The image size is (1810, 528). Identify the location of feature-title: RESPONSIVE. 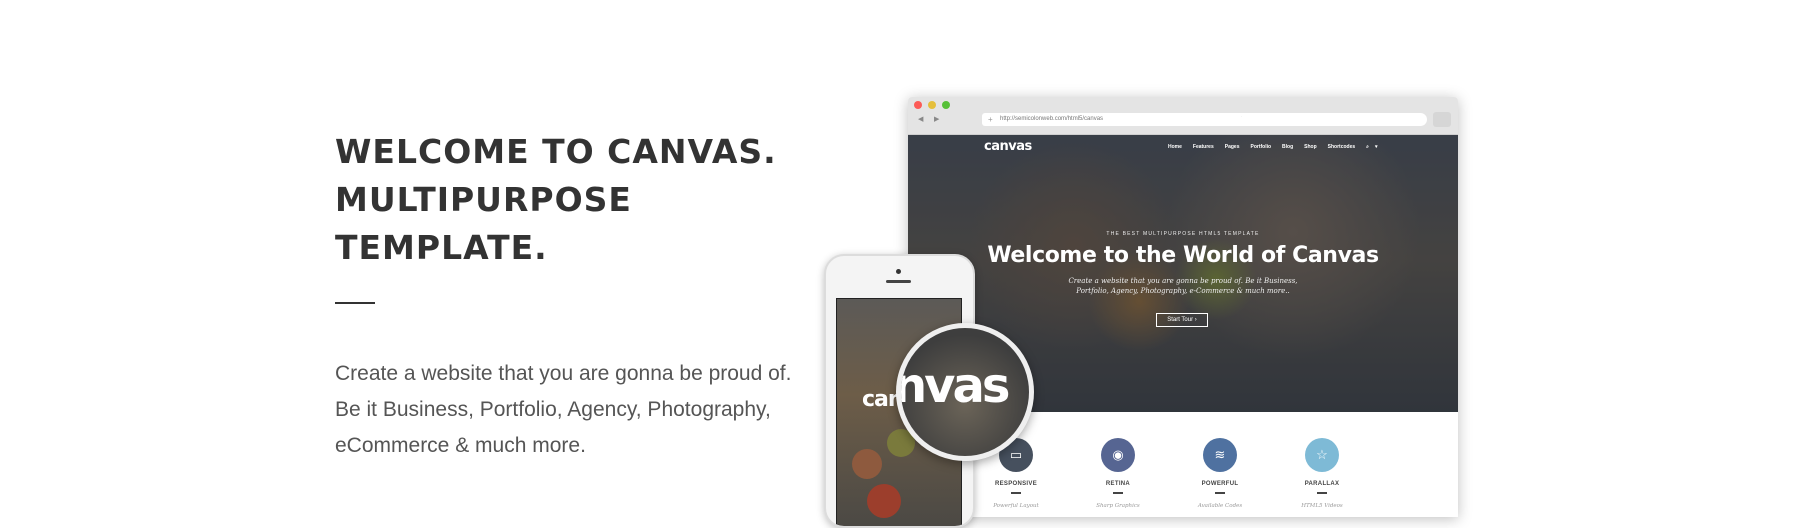
(1015, 484).